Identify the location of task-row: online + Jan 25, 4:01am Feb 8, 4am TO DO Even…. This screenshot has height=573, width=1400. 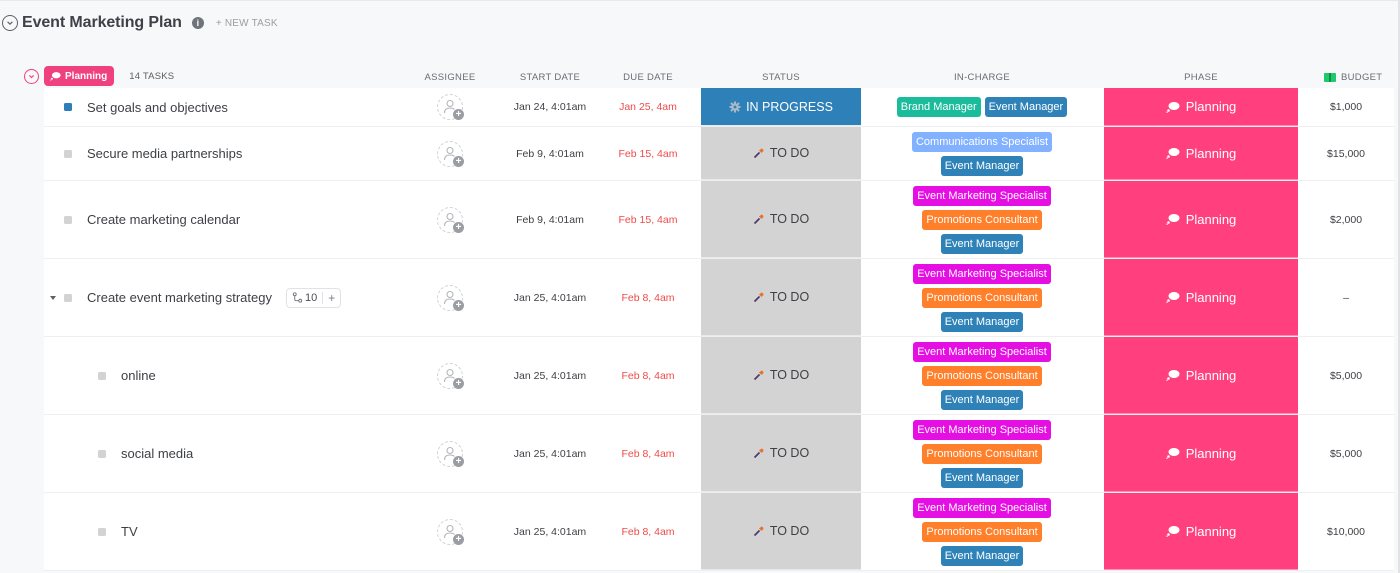
(719, 376).